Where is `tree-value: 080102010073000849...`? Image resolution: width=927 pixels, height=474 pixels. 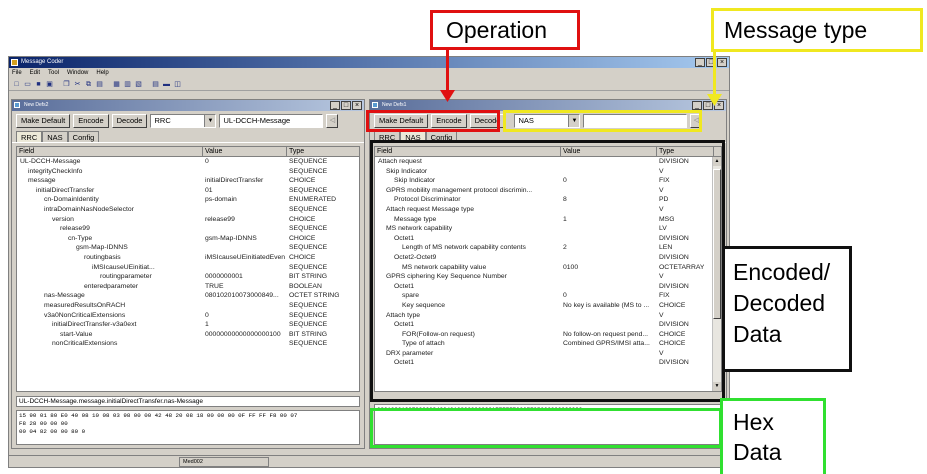 tree-value: 080102010073000849... is located at coordinates (242, 296).